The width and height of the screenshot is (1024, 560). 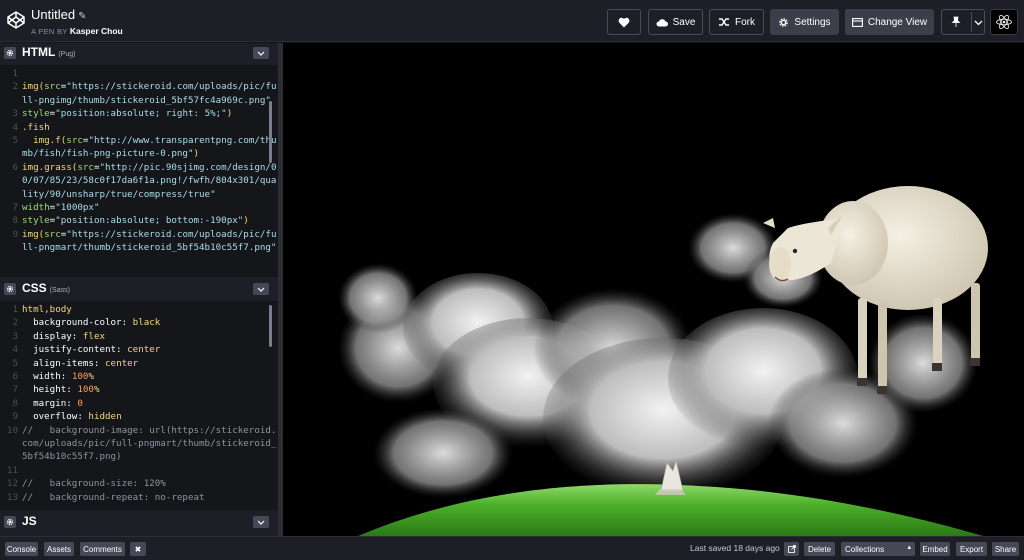 I want to click on code-line: 2 background-color: black, so click(x=139, y=322).